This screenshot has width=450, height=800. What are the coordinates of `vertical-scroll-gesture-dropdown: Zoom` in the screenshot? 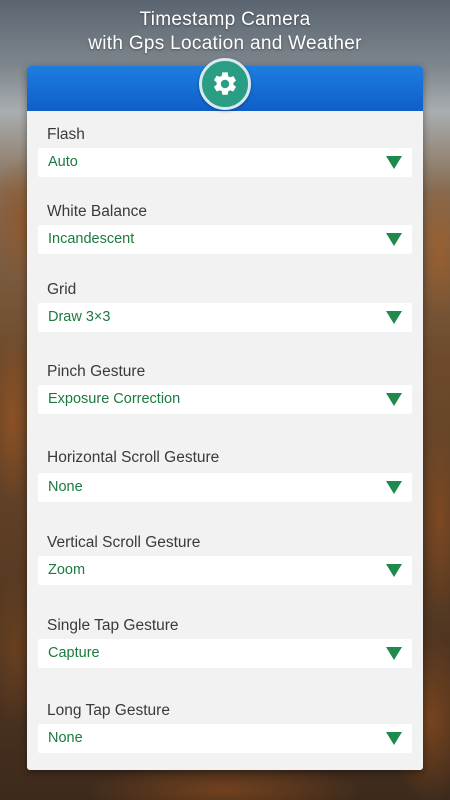 It's located at (225, 570).